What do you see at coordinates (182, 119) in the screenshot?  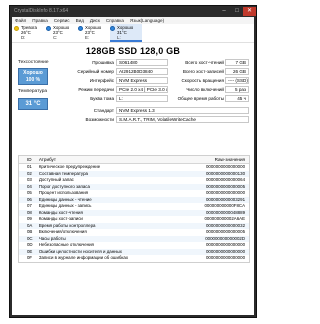 I see `features-value: S.M.A.R.T., TRIM, VolatileWriteCache` at bounding box center [182, 119].